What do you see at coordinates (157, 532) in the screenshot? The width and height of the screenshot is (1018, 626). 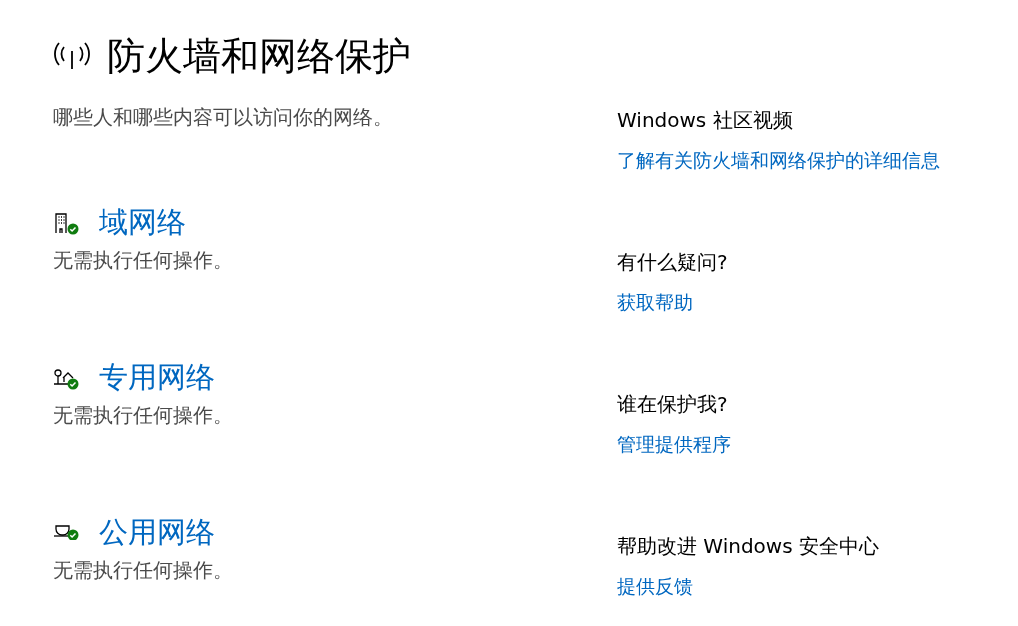 I see `network-link: 公用网络` at bounding box center [157, 532].